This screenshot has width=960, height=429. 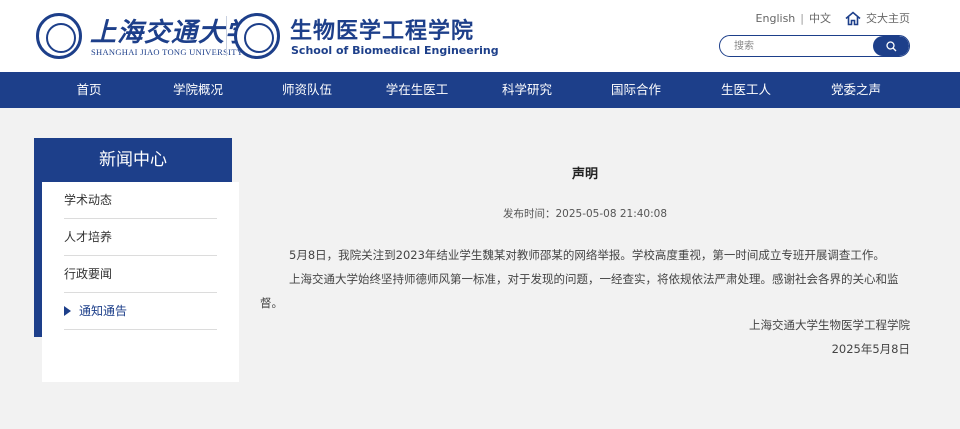 What do you see at coordinates (853, 17) in the screenshot?
I see `home-icon` at bounding box center [853, 17].